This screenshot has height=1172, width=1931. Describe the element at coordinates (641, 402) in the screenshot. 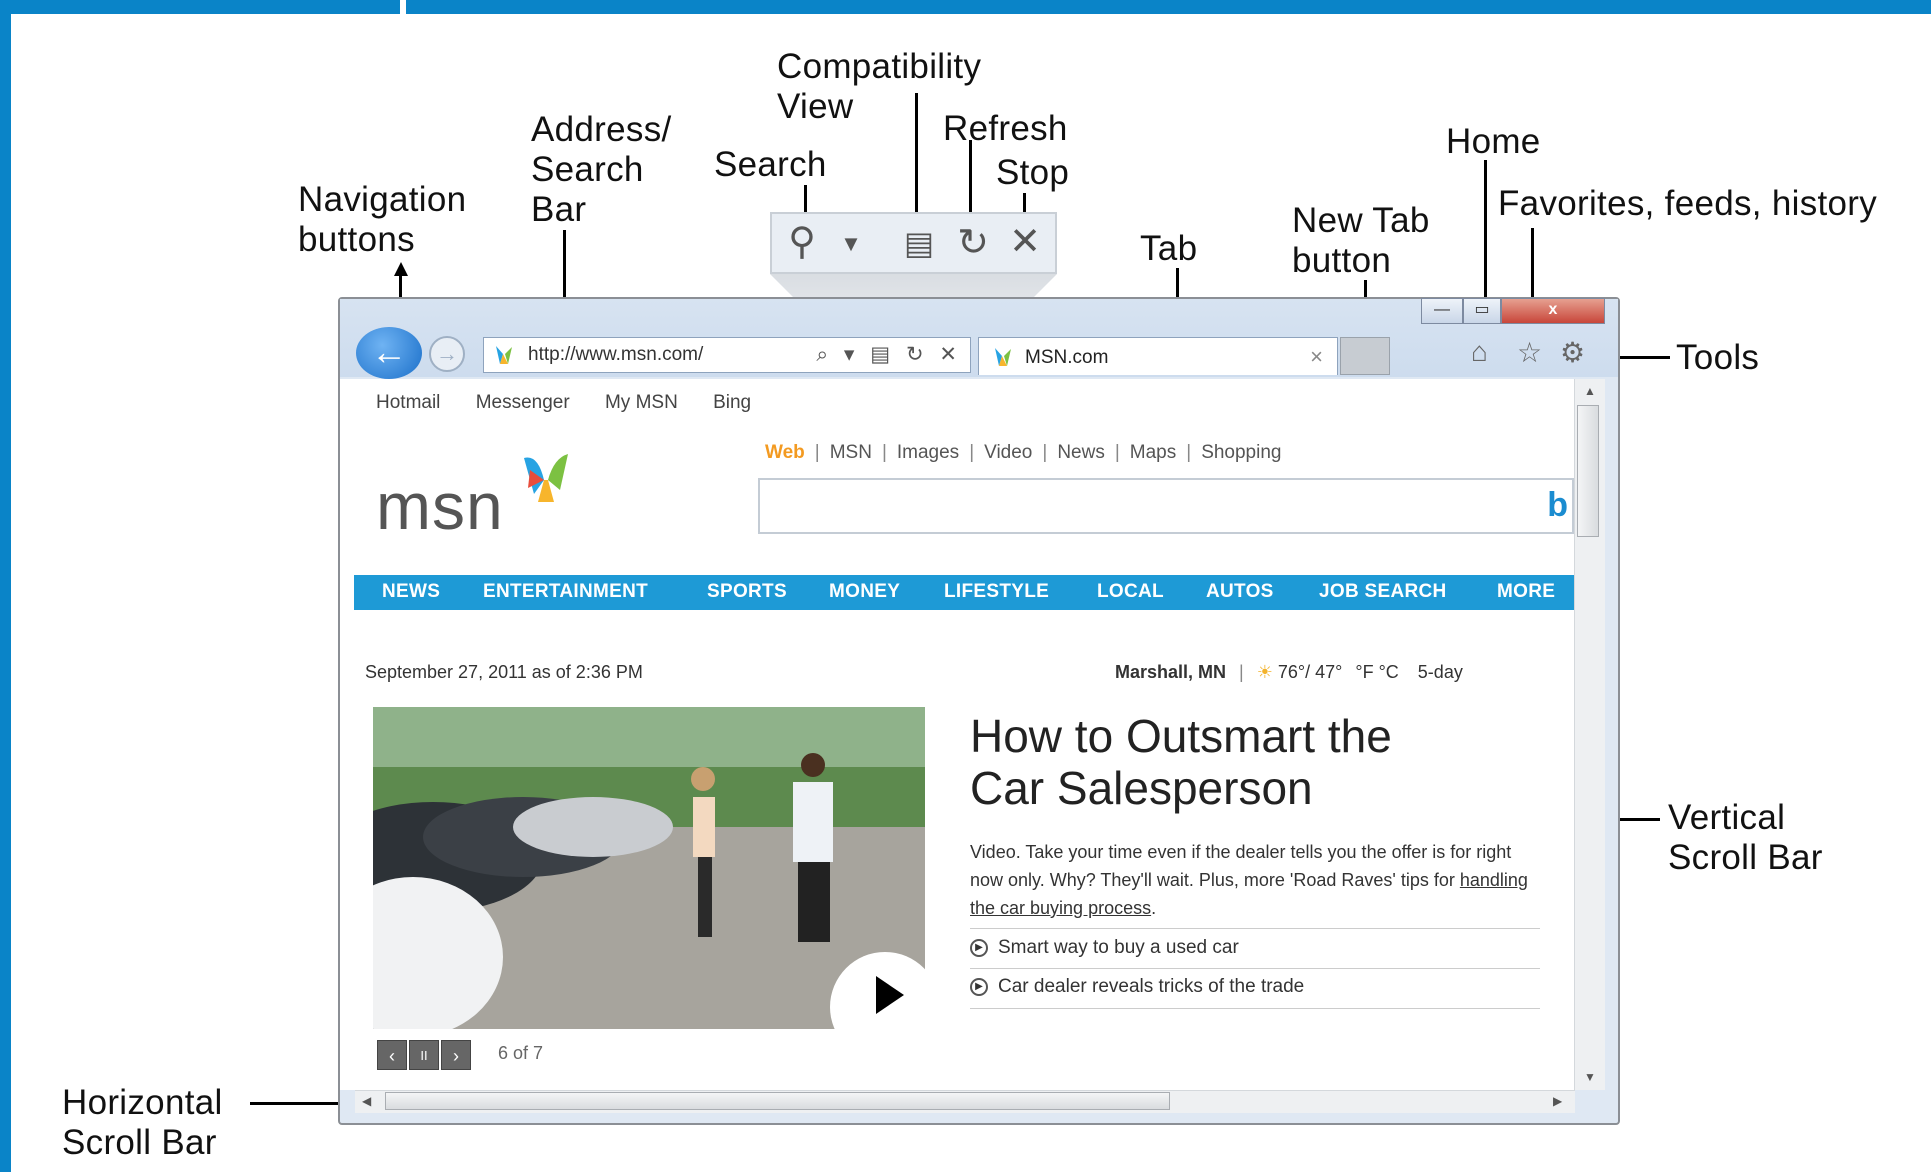

I see `link-my-msn: My MSN` at that location.